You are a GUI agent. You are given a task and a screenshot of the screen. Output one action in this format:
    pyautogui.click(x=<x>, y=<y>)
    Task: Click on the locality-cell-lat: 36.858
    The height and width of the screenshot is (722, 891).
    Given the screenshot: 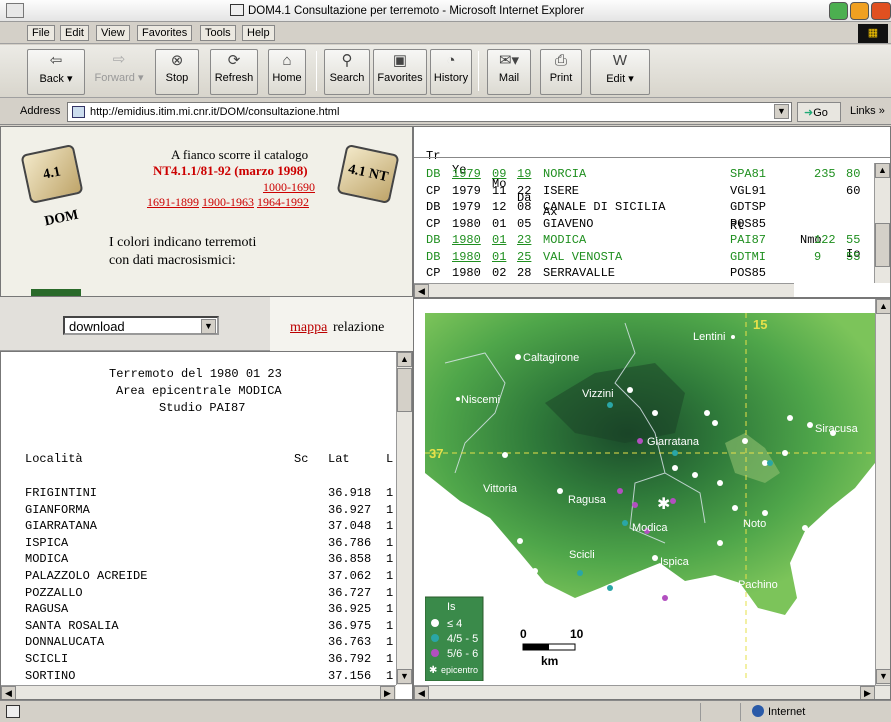 What is the action you would take?
    pyautogui.click(x=350, y=559)
    